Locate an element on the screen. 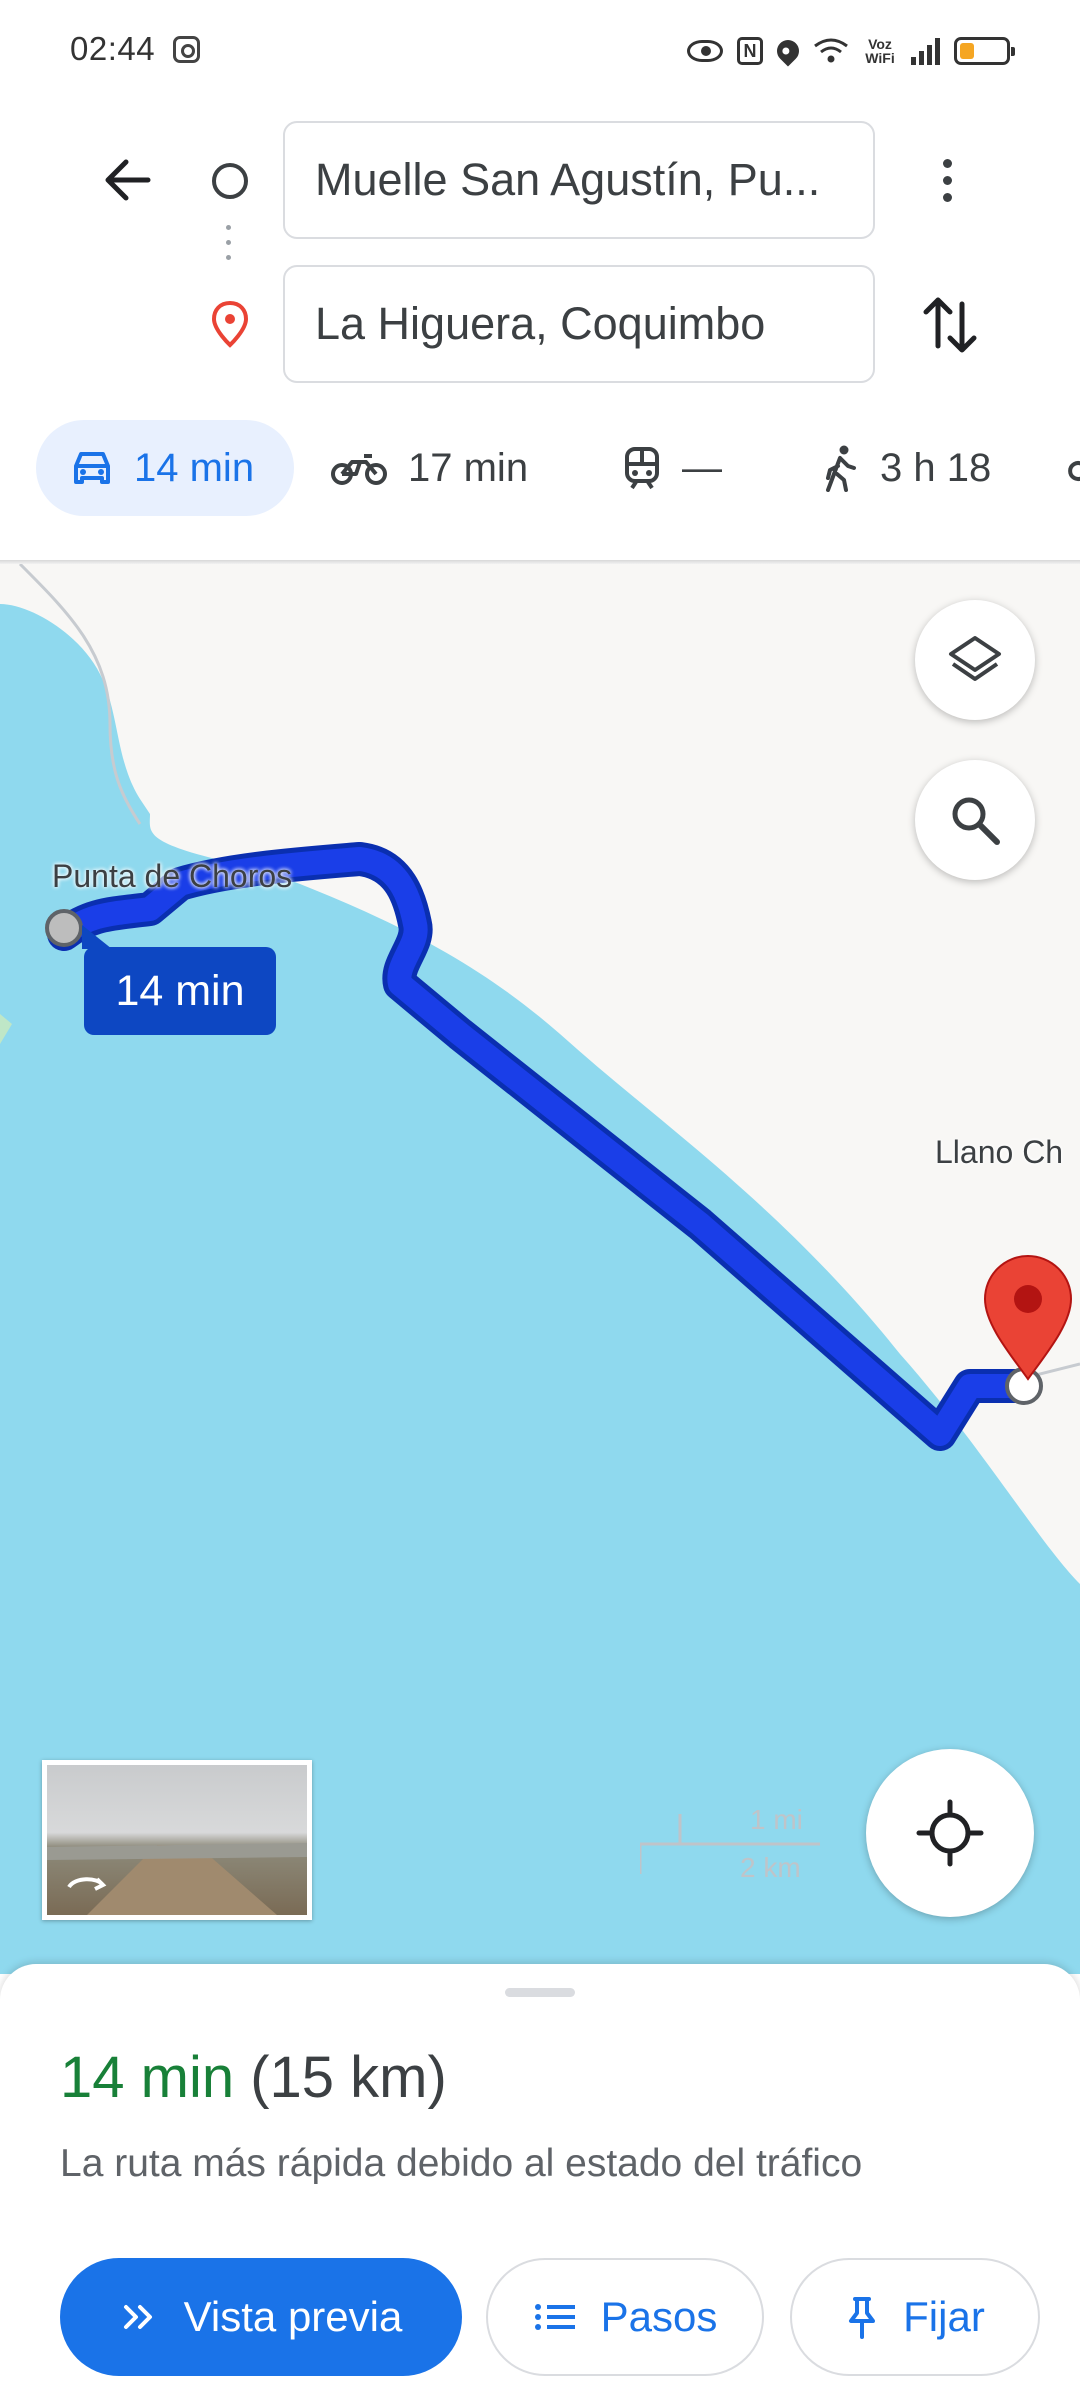 This screenshot has height=2400, width=1080. origin-circle-icon is located at coordinates (230, 181).